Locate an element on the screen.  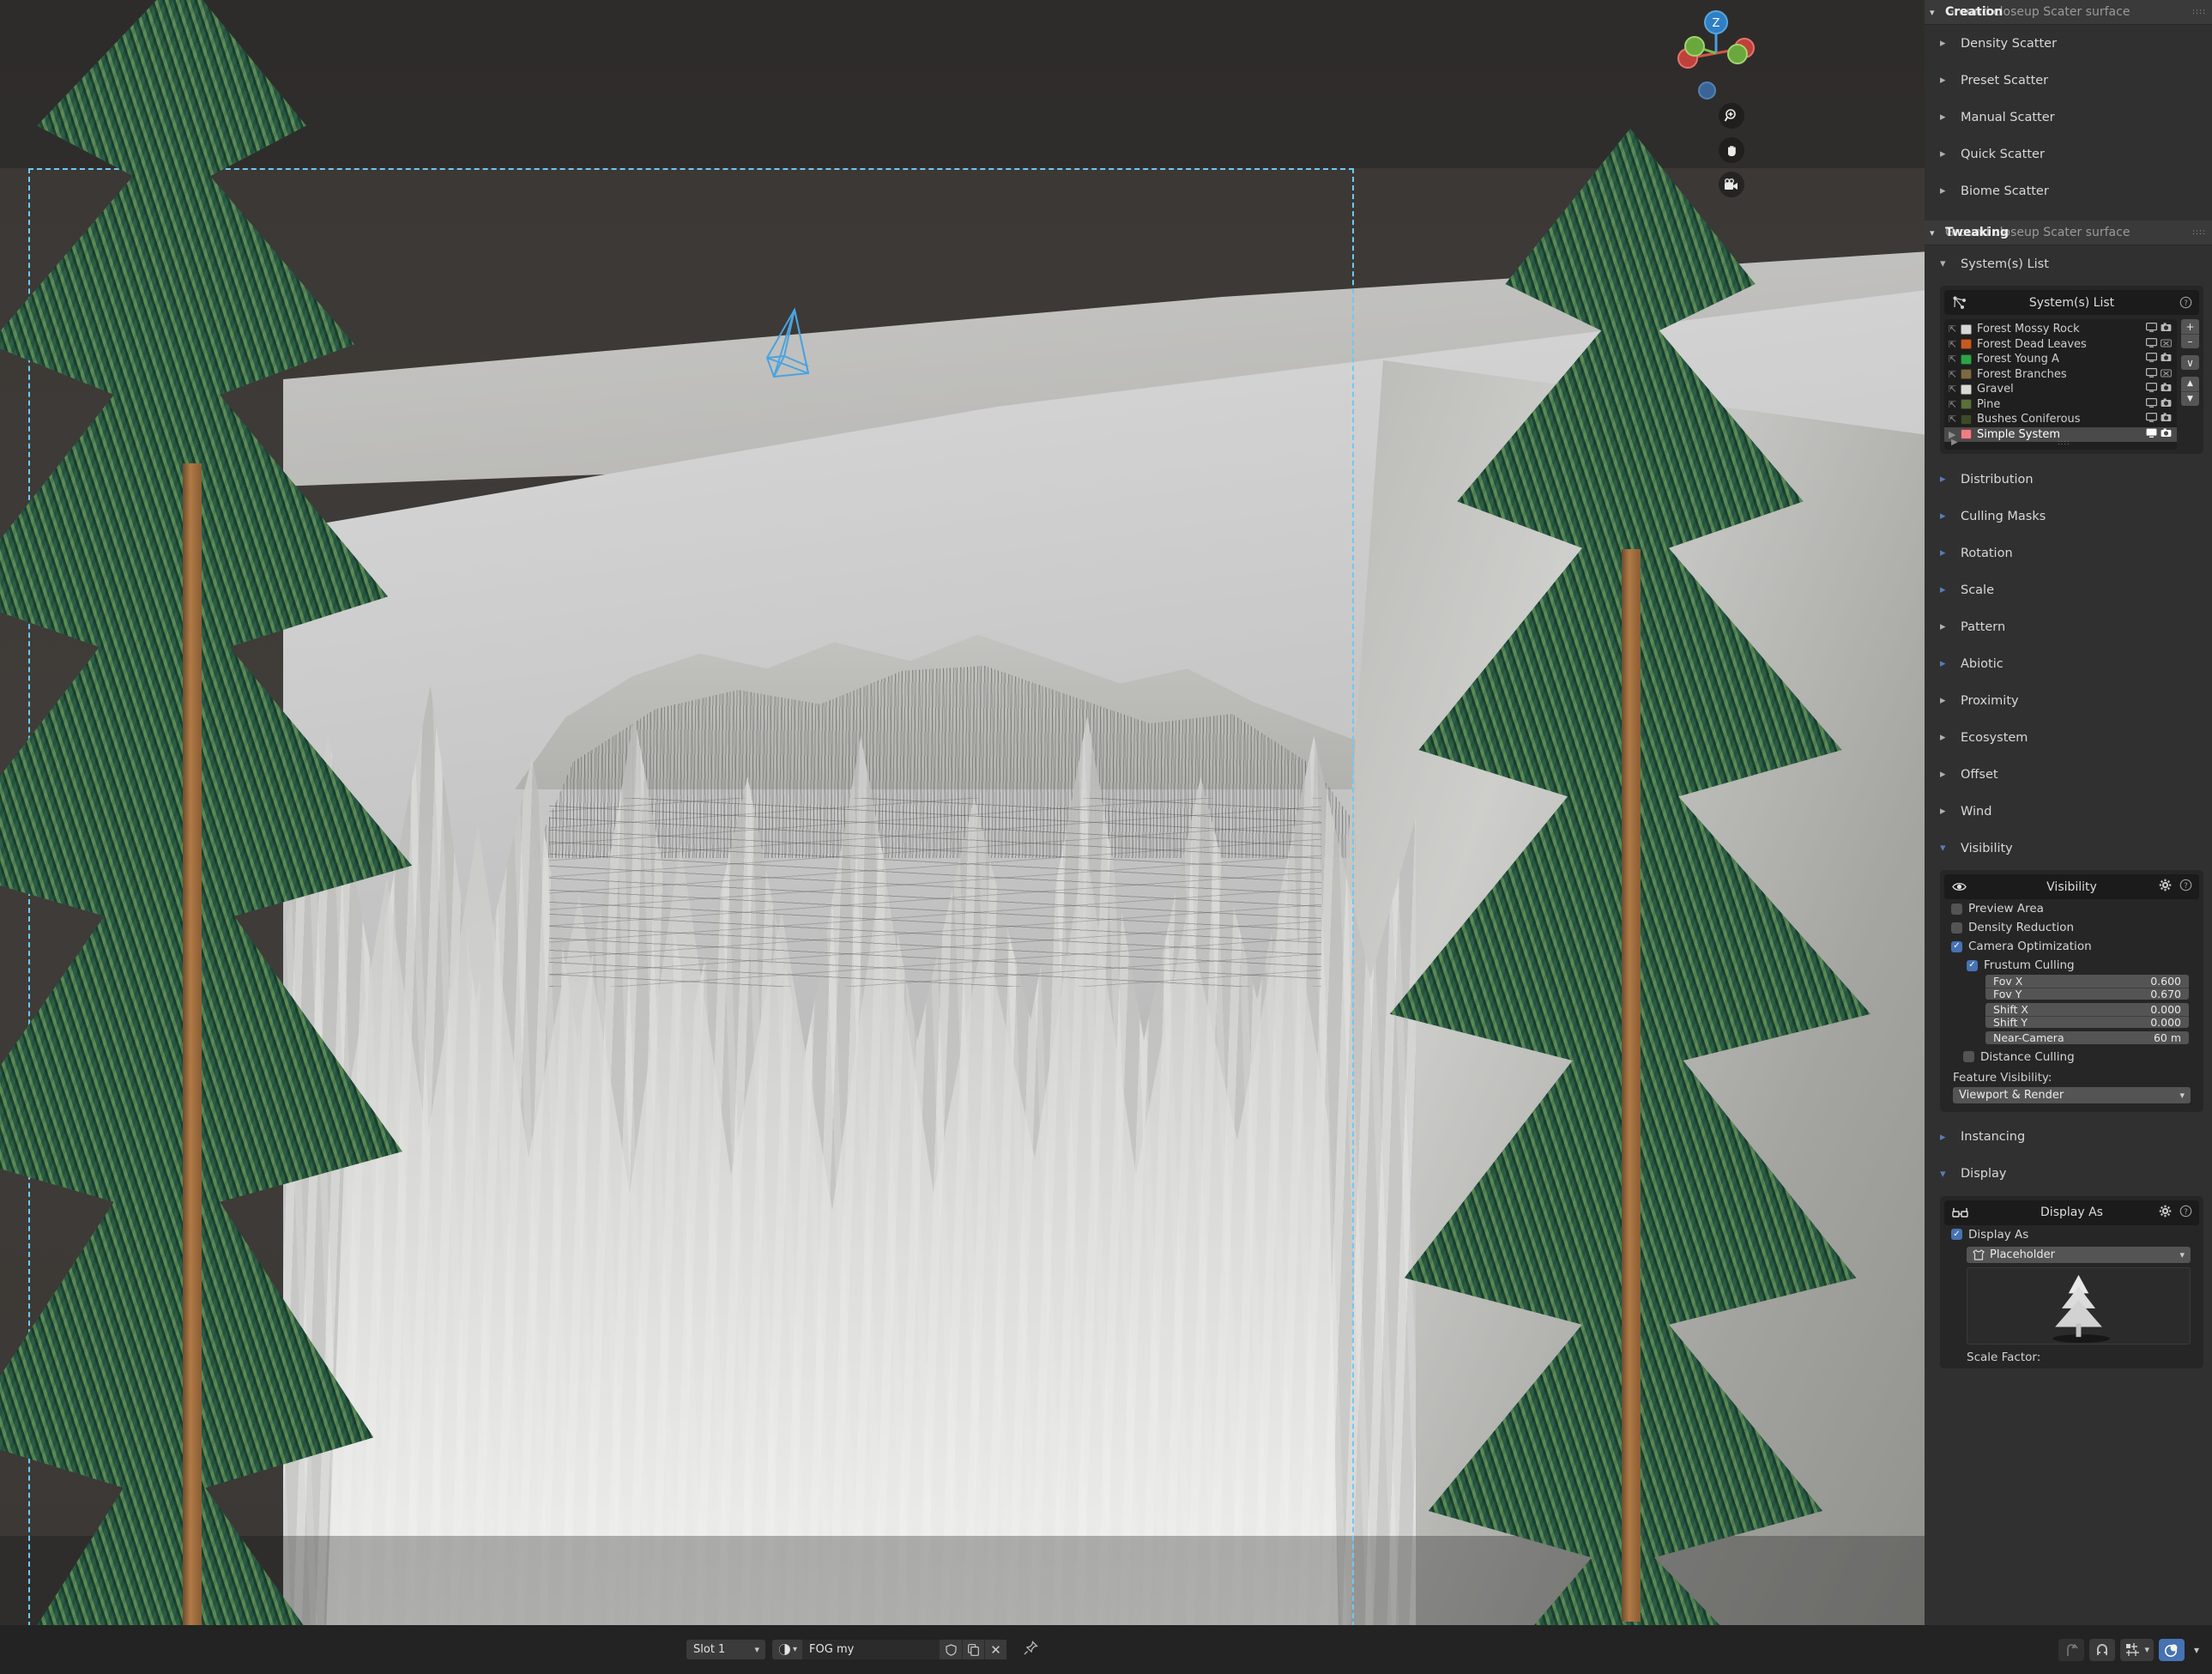
row-culling-masks: ▸ Culling Masks is located at coordinates (2068, 516).